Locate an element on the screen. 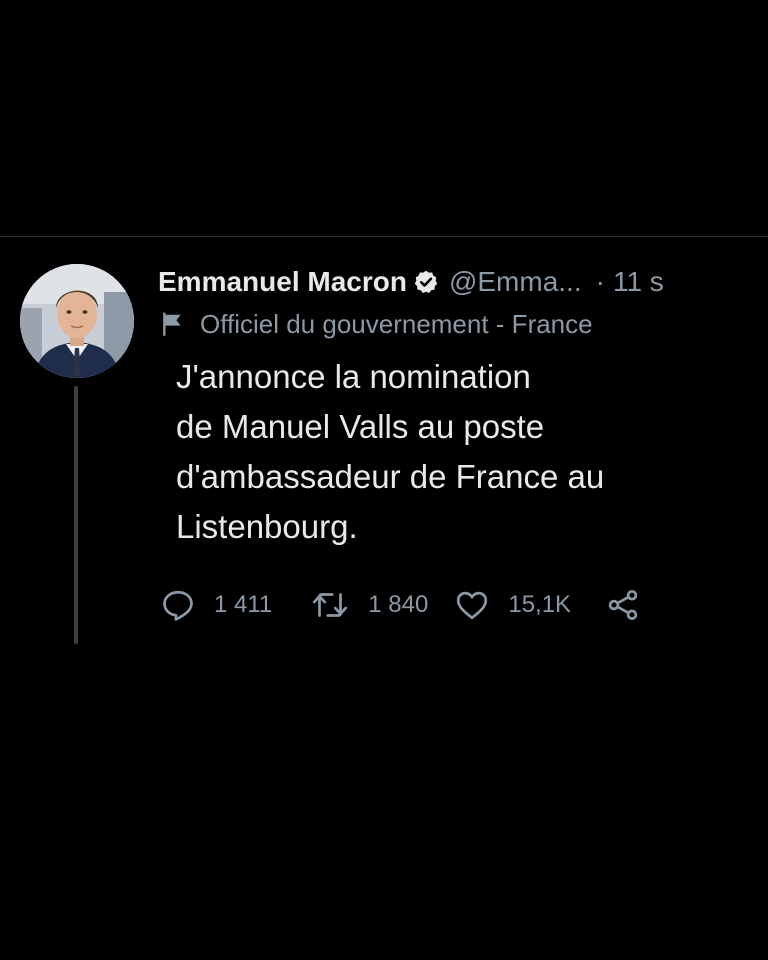 This screenshot has height=960, width=768. avatar is located at coordinates (77, 321).